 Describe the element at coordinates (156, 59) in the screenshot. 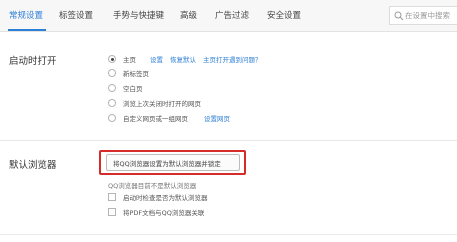

I see `homepage-settings-link: 设置` at that location.